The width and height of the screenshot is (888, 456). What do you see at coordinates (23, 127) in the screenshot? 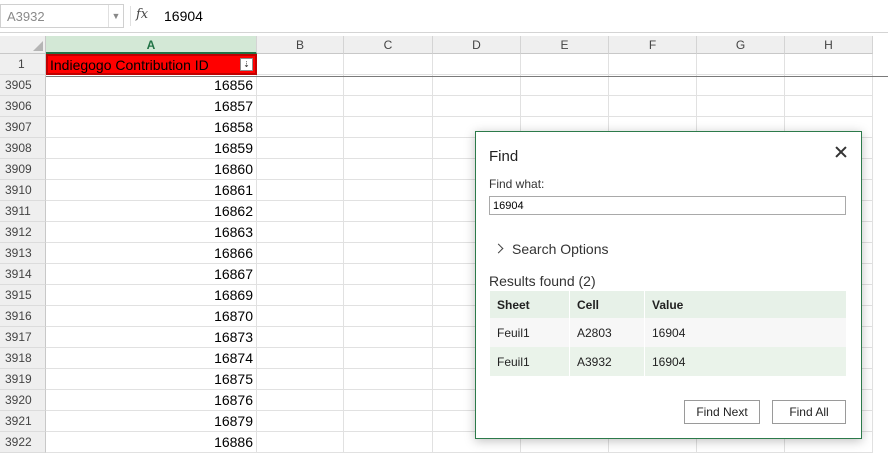
I see `row-header: 3907` at bounding box center [23, 127].